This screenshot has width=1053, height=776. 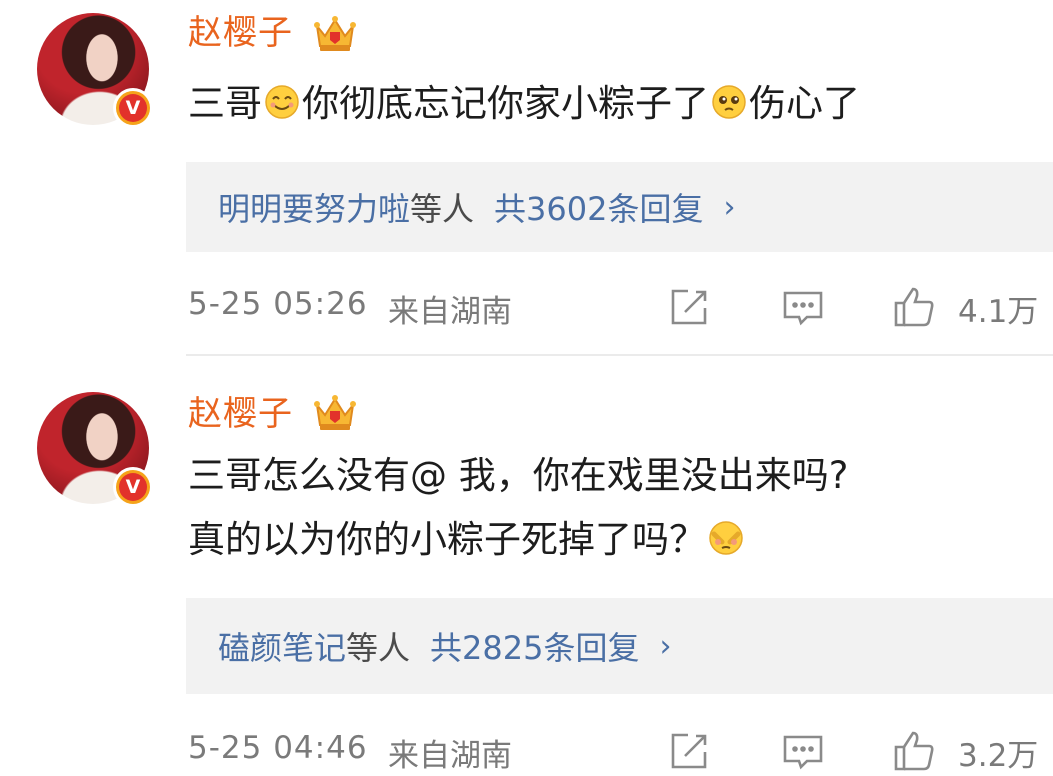 I want to click on replies-summary: 明明要努力啦 等人 共3602条回复 ›, so click(x=619, y=207).